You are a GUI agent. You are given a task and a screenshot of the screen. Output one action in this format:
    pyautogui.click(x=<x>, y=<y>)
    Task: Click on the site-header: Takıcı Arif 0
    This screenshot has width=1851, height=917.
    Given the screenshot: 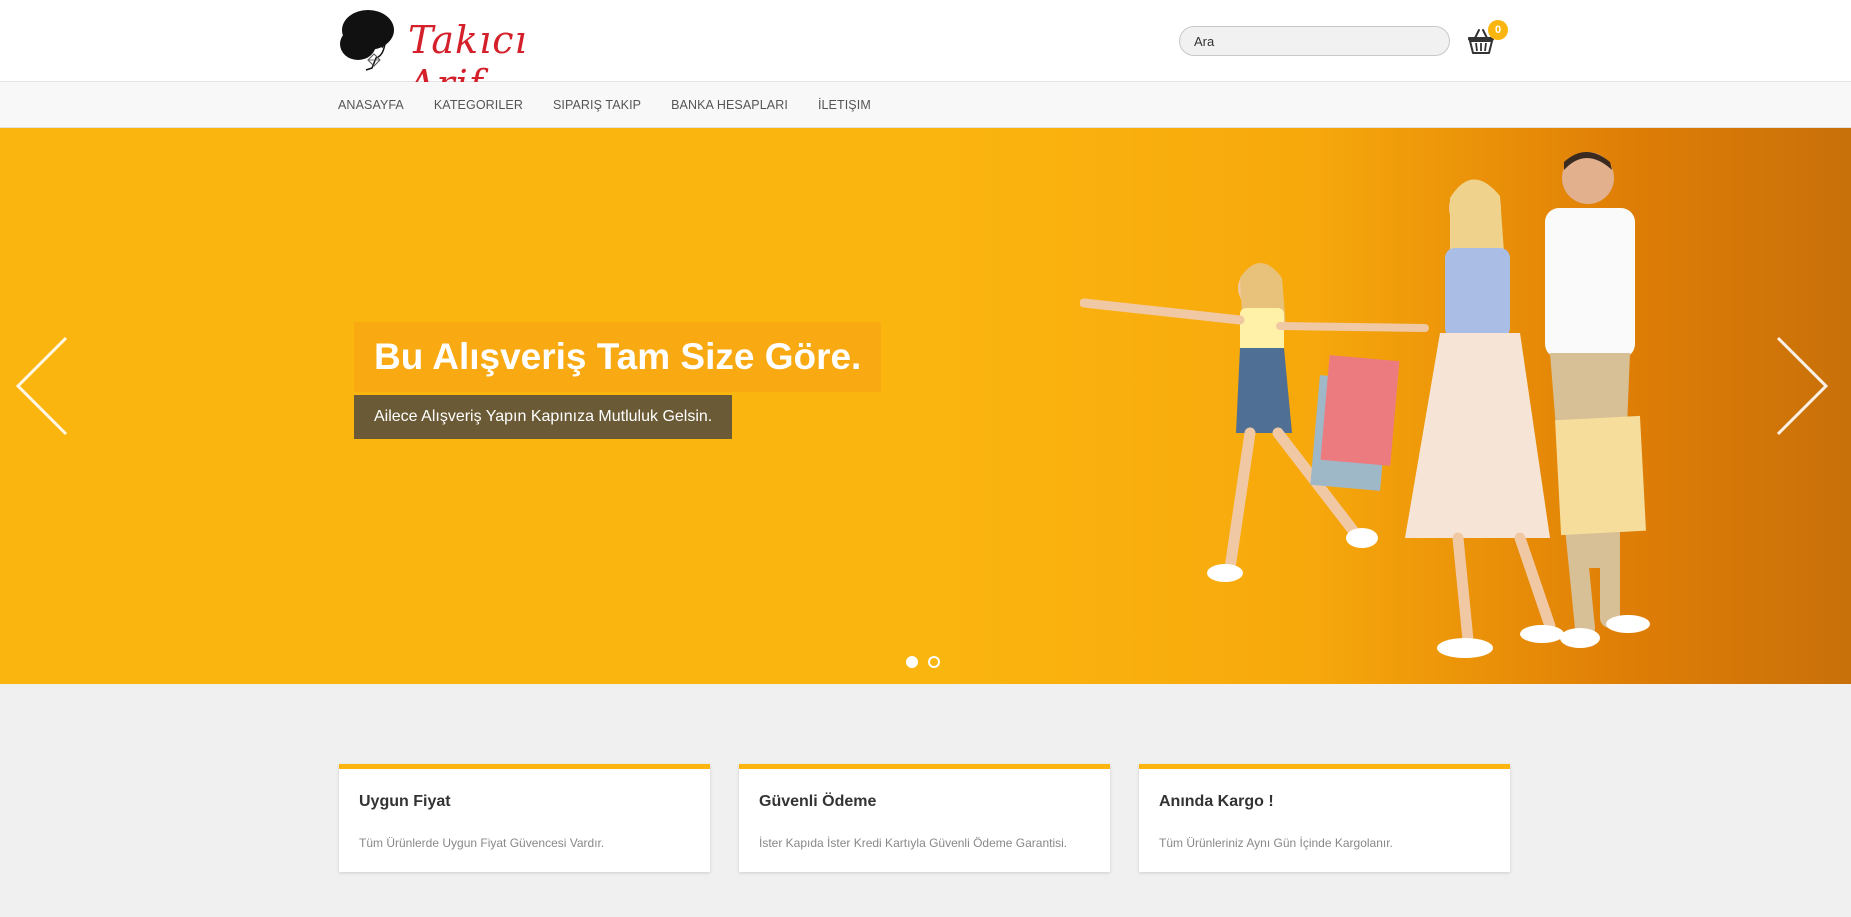 What is the action you would take?
    pyautogui.click(x=925, y=53)
    